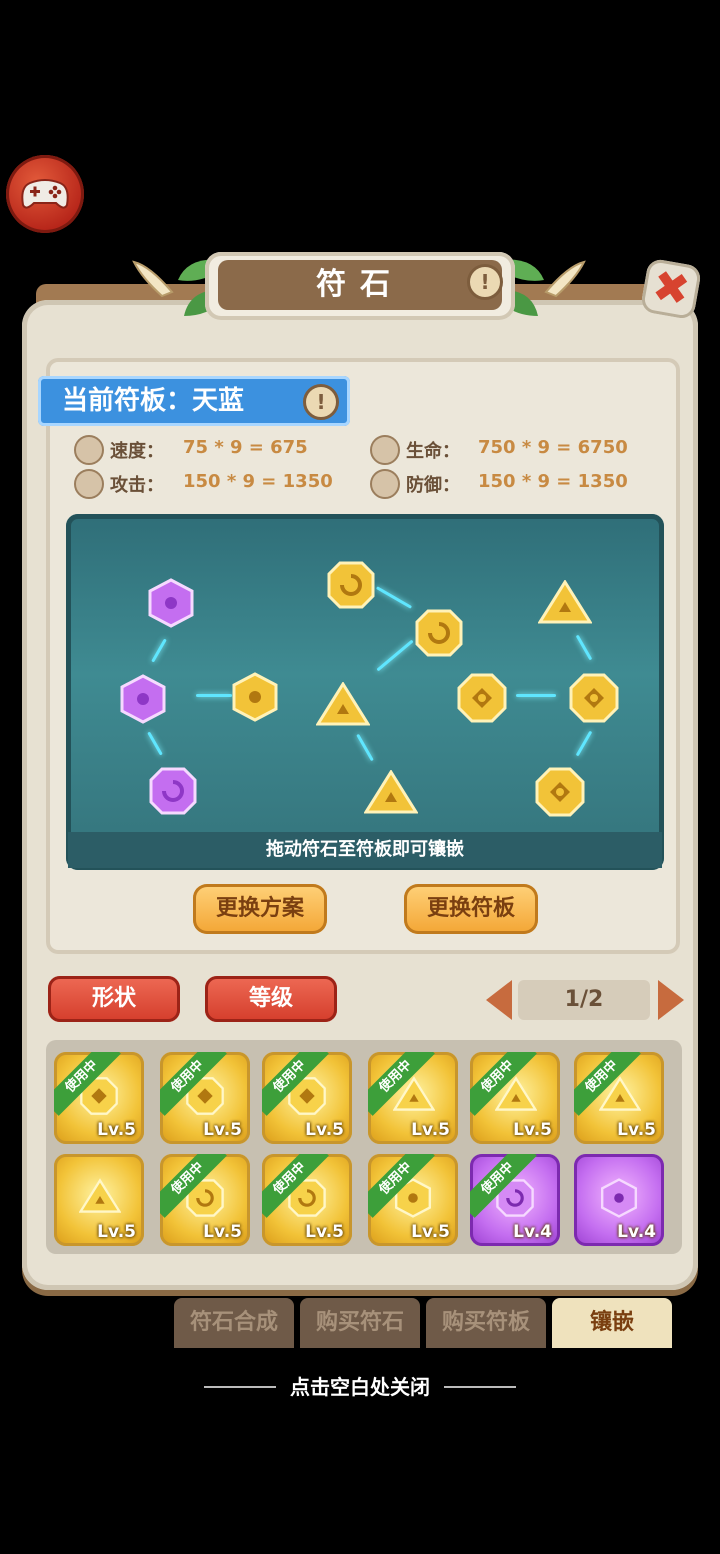 The height and width of the screenshot is (1554, 720). Describe the element at coordinates (385, 484) in the screenshot. I see `defense-icon` at that location.